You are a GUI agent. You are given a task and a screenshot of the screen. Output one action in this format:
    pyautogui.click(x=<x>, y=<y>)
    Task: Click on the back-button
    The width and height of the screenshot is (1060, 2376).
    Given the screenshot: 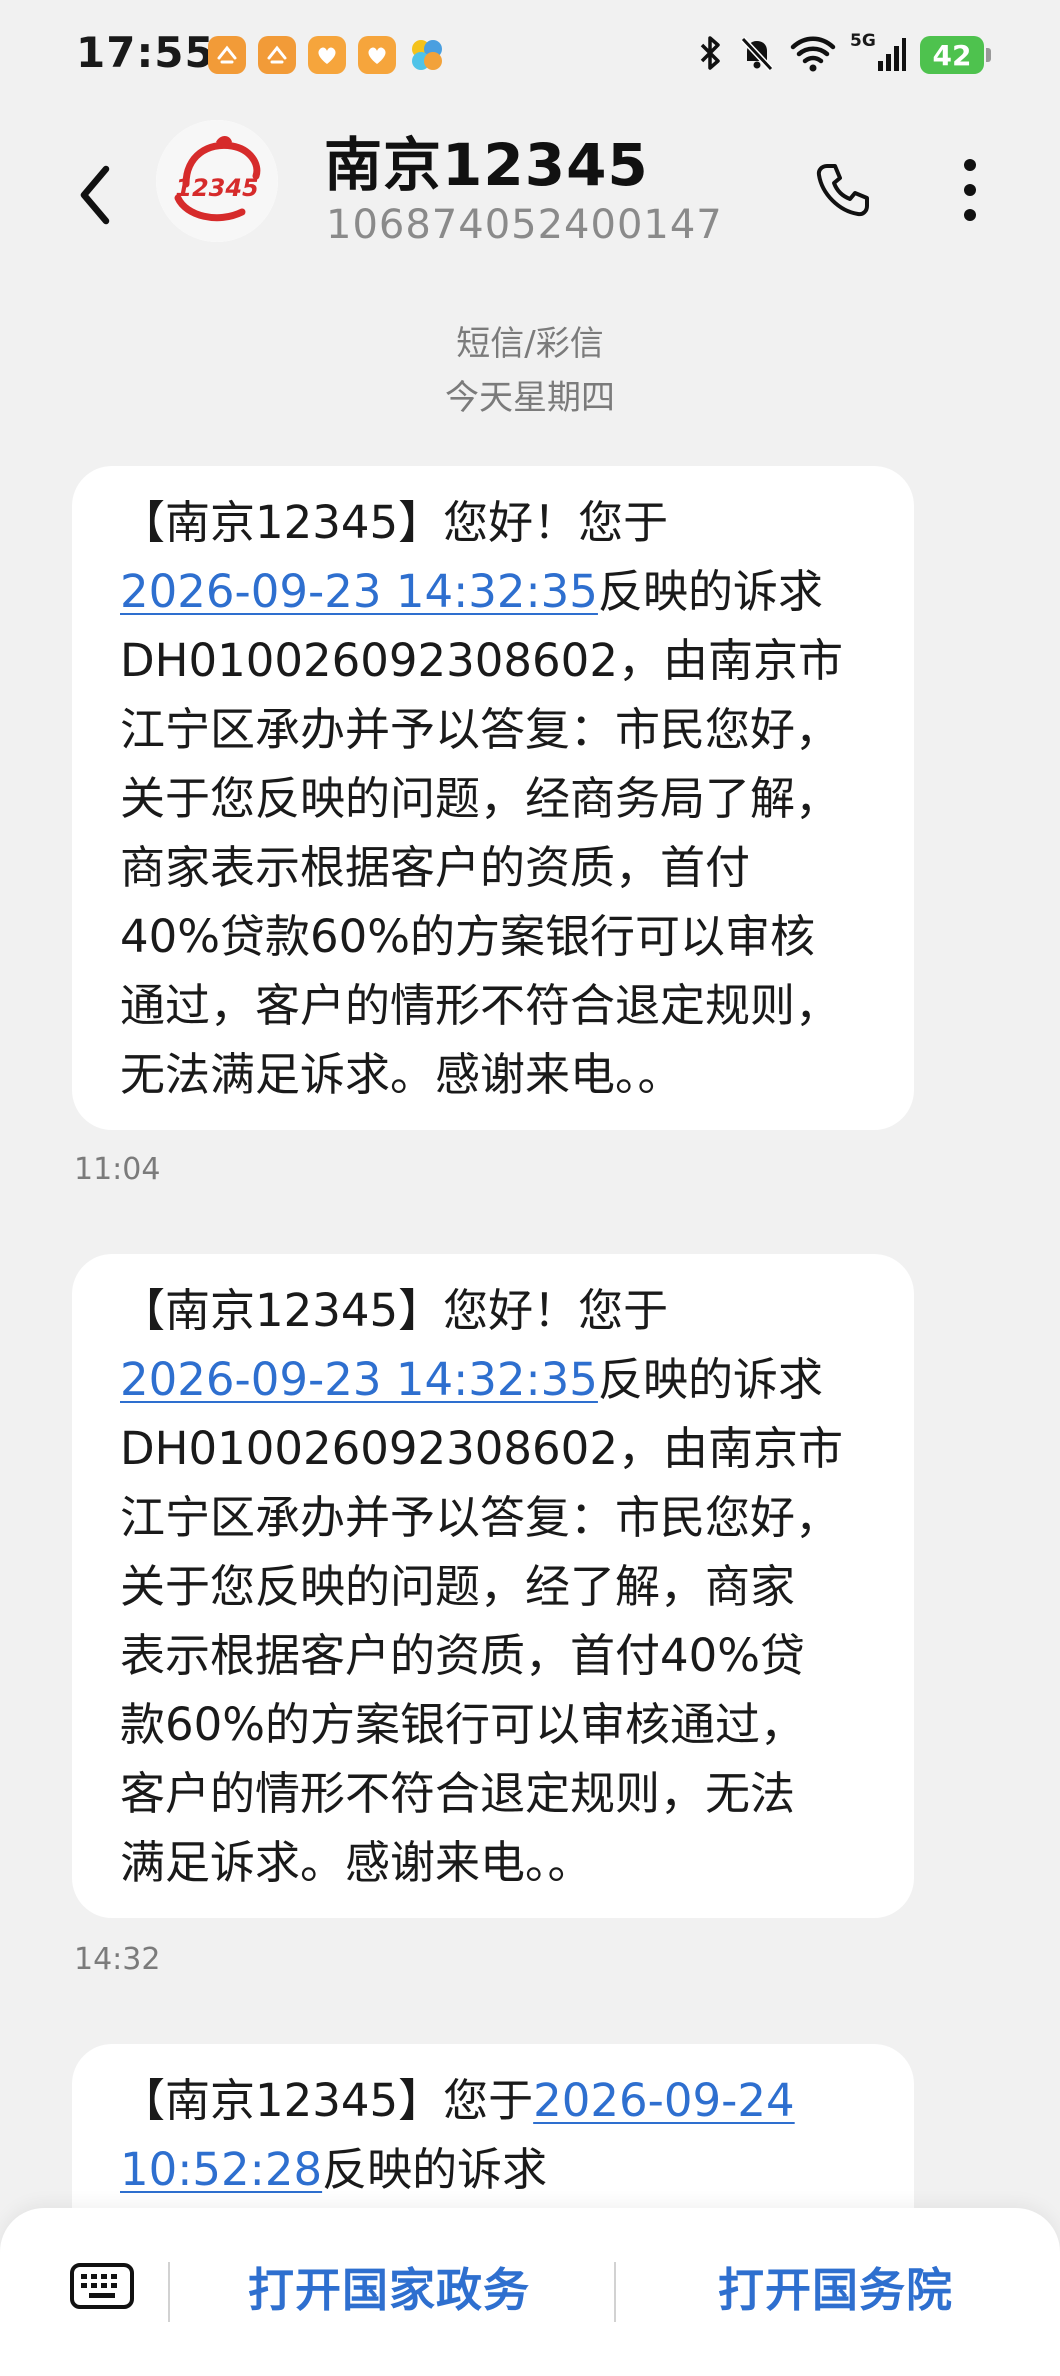 What is the action you would take?
    pyautogui.click(x=96, y=195)
    